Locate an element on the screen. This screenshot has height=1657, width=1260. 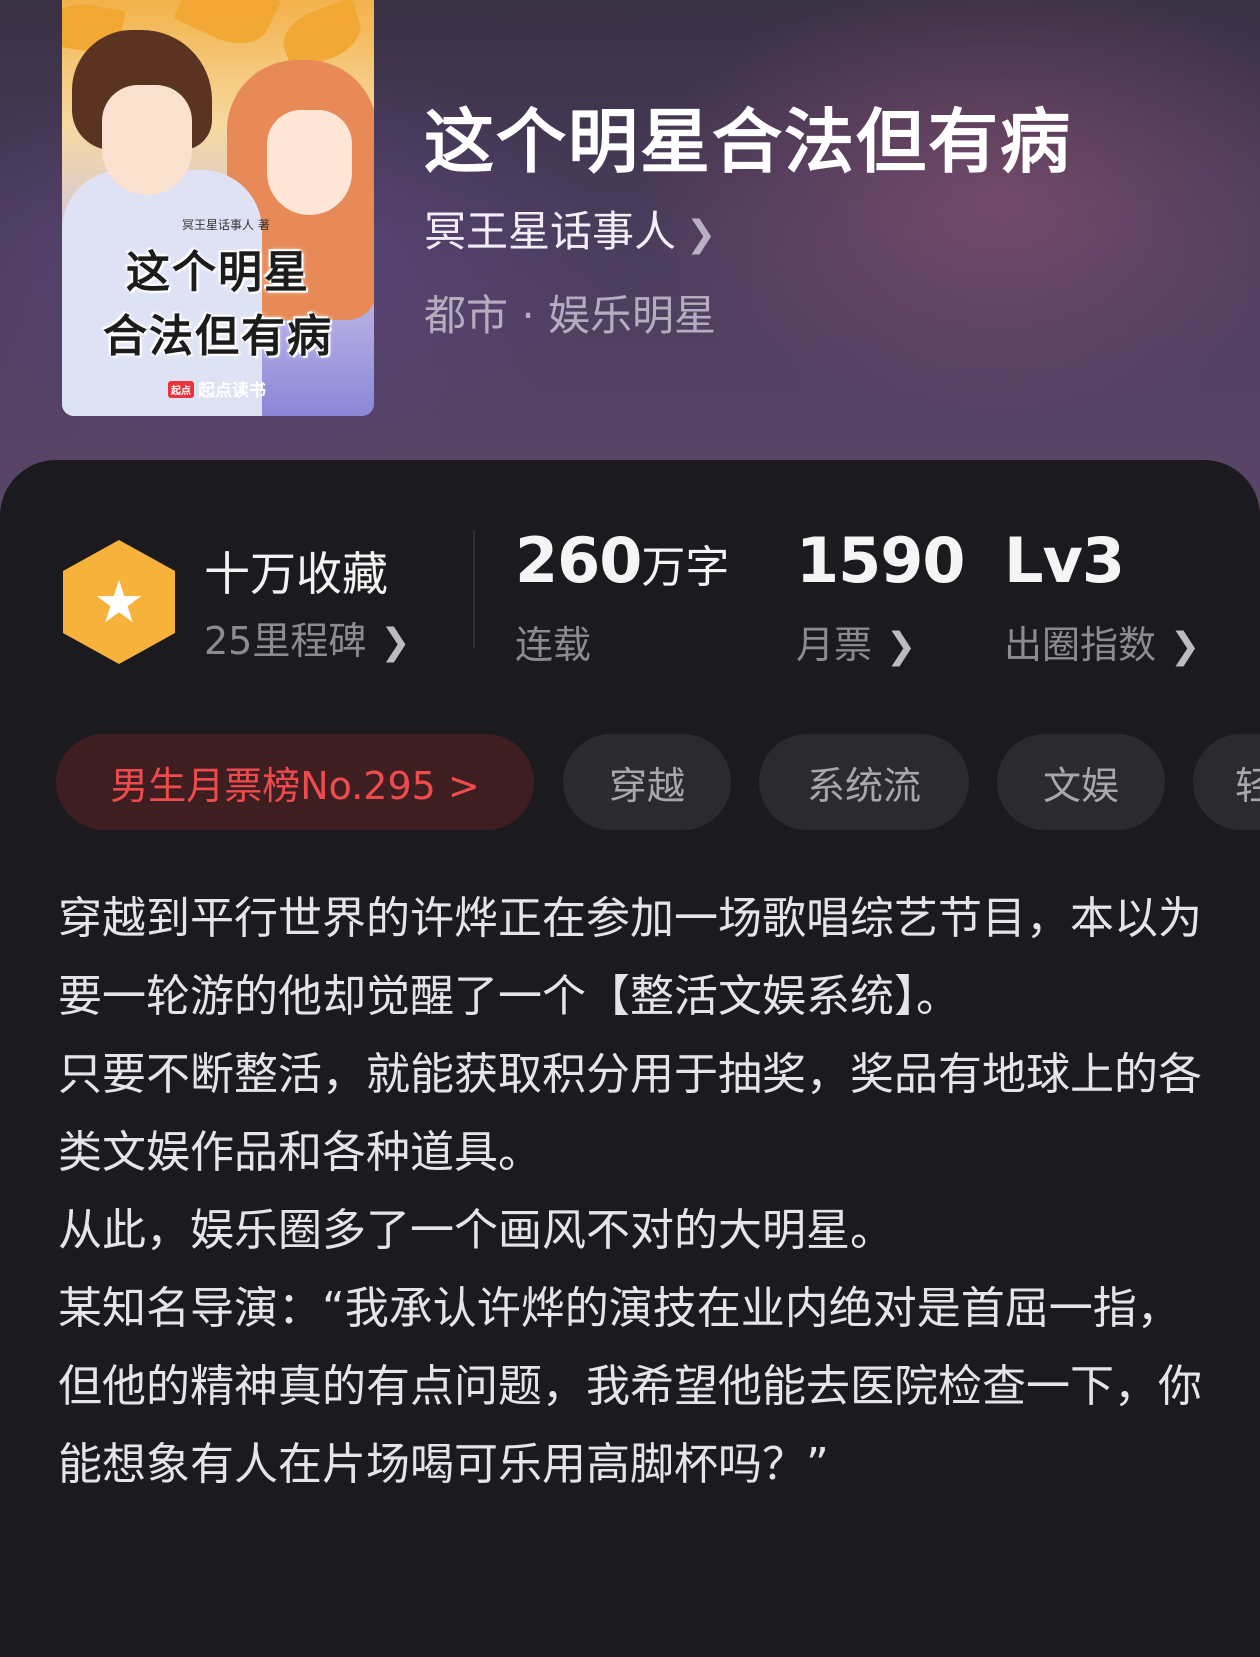
cover-title-line2: 合法但有病 is located at coordinates (218, 336).